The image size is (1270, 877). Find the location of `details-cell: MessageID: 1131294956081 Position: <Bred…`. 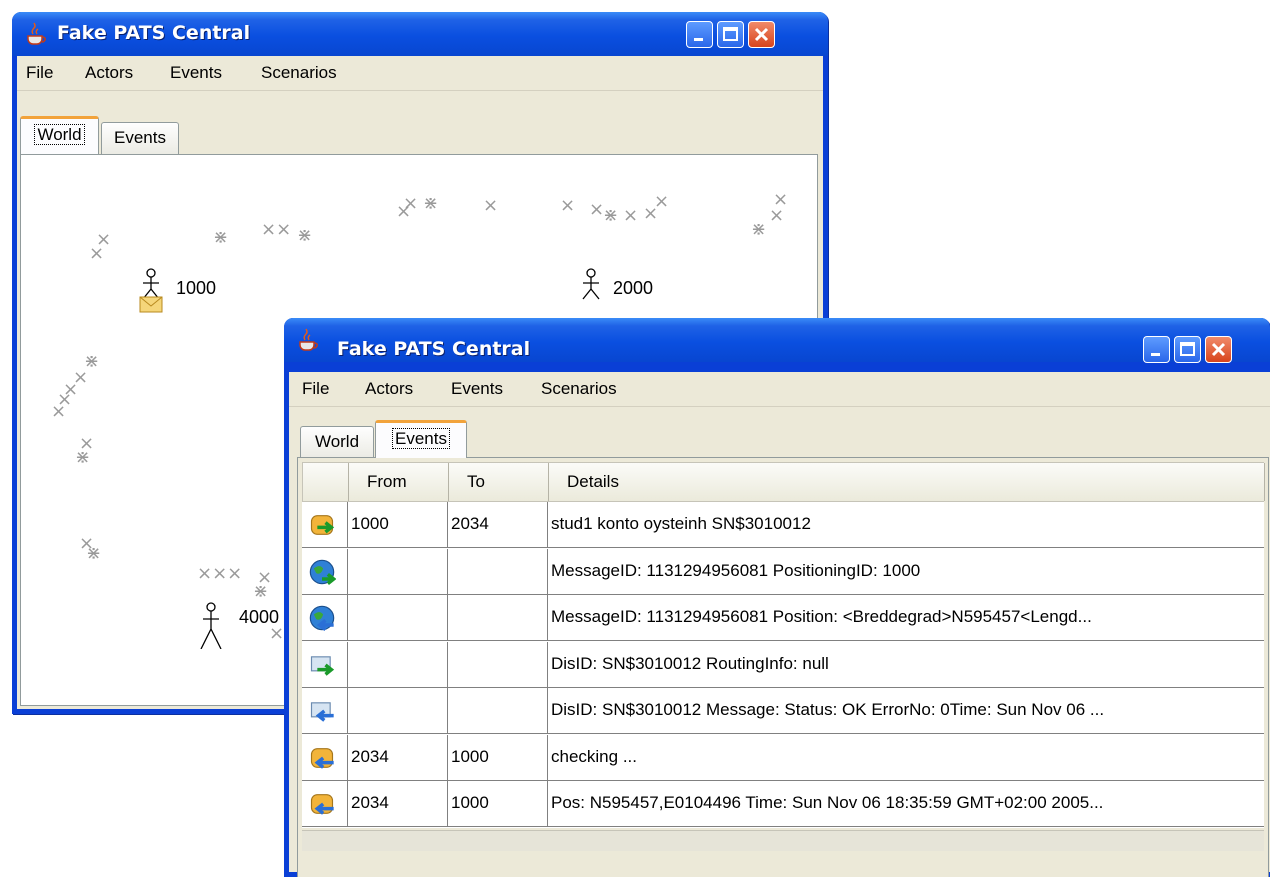

details-cell: MessageID: 1131294956081 Position: <Bred… is located at coordinates (821, 616).